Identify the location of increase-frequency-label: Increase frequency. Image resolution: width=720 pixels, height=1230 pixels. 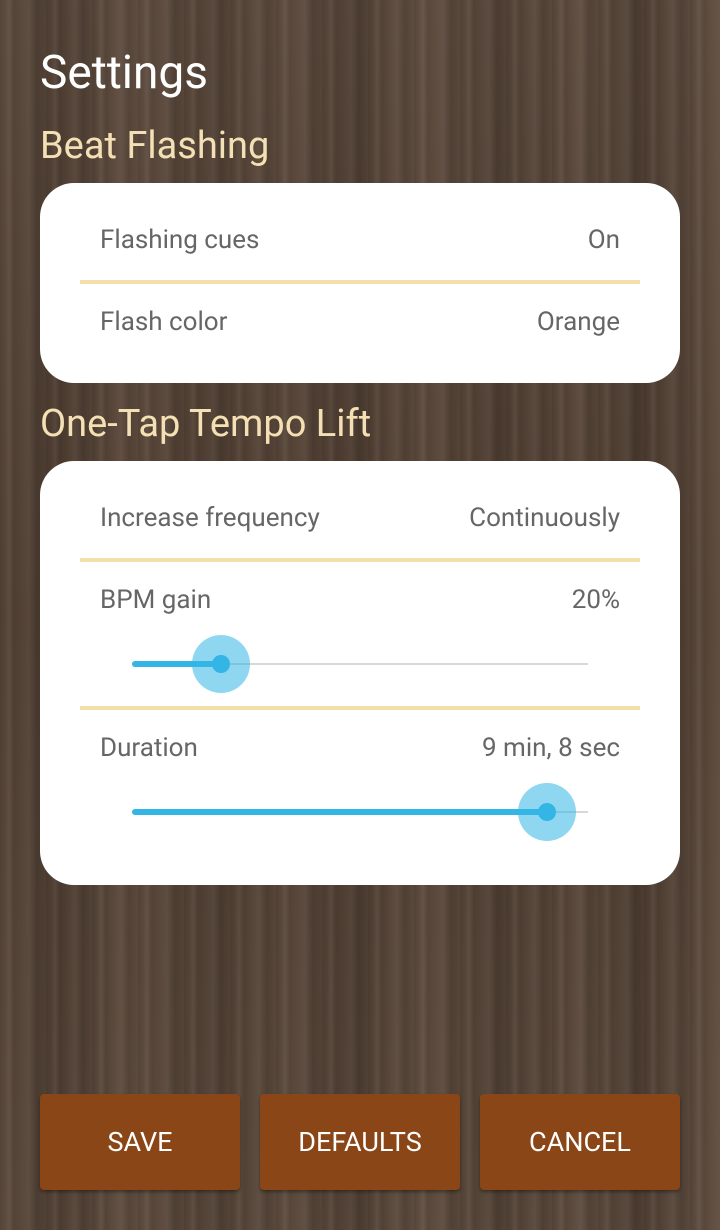
(210, 518).